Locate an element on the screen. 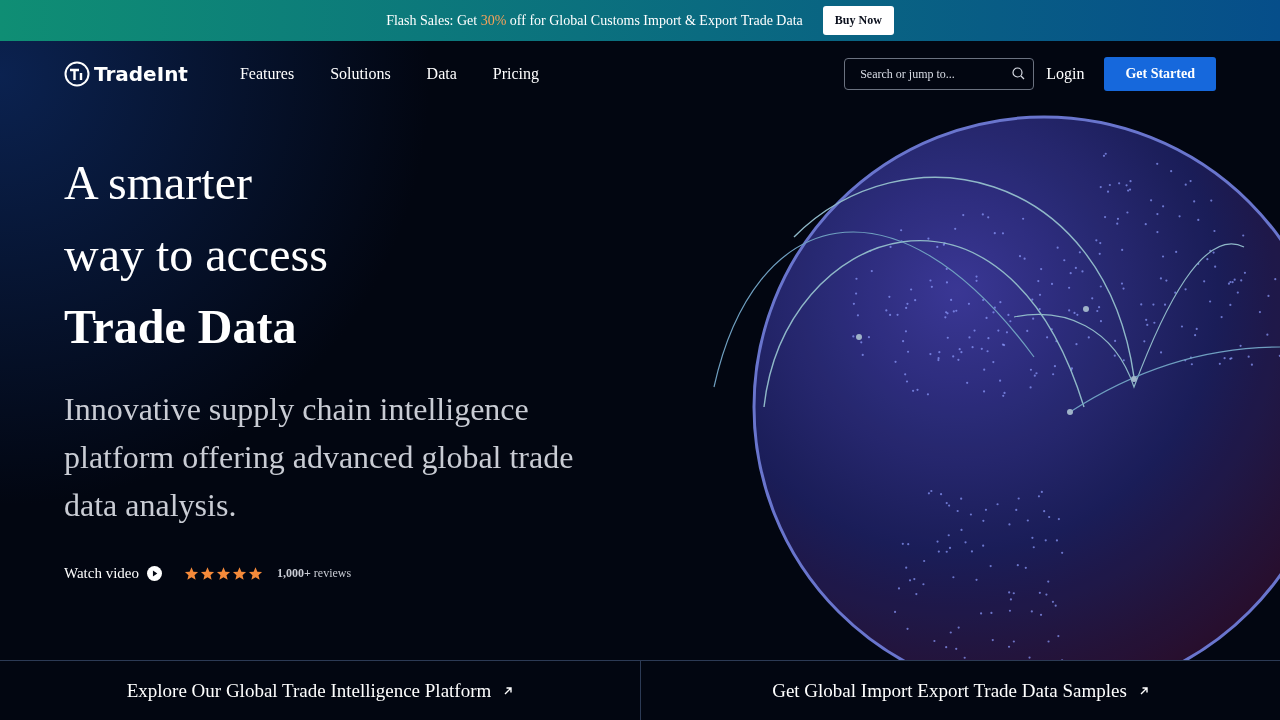 This screenshot has width=1280, height=720. hero-subtitle: Innovative supply chain intelligence platform offering advanced global trade data analysis. is located at coordinates (319, 457).